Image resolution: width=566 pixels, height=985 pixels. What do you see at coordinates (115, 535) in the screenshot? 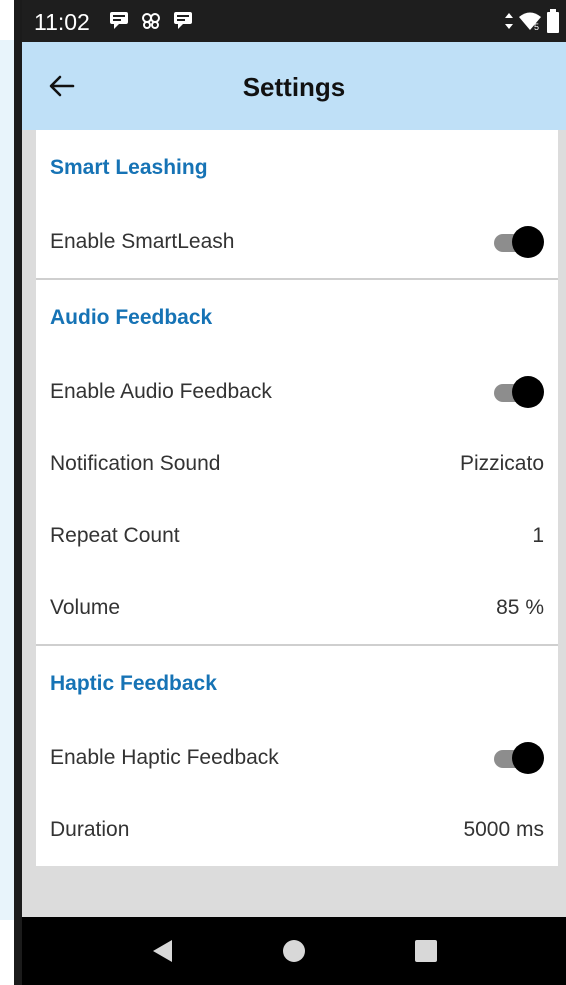
I see `row-label: Repeat Count` at bounding box center [115, 535].